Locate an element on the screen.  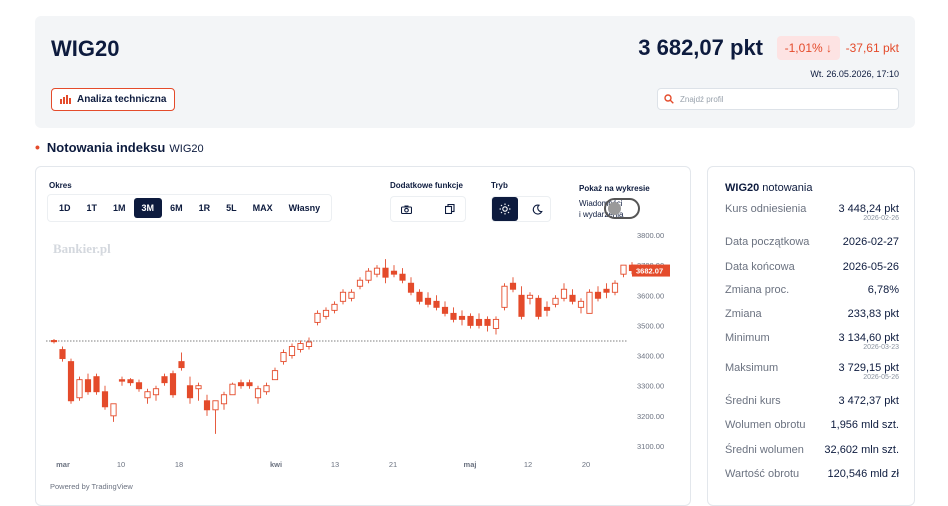
period-1m: 1M is located at coordinates (119, 208).